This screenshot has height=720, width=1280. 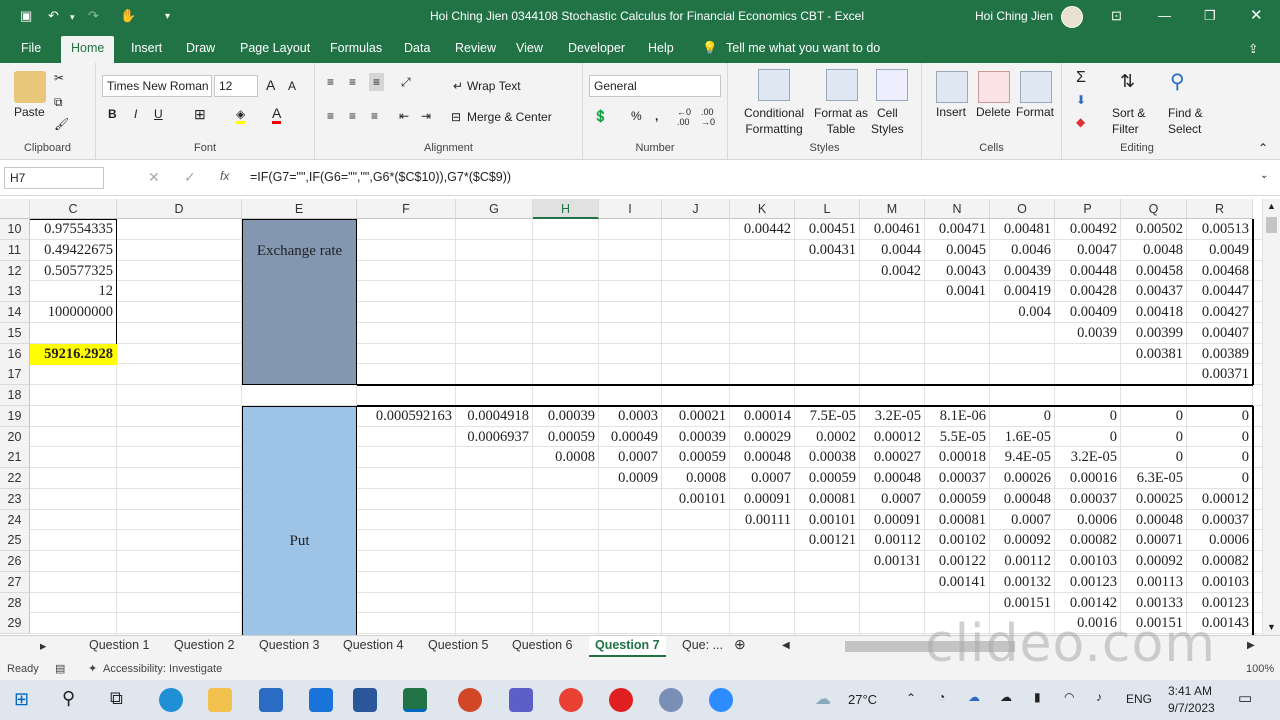 What do you see at coordinates (1022, 603) in the screenshot?
I see `cell-o28: 0.00151` at bounding box center [1022, 603].